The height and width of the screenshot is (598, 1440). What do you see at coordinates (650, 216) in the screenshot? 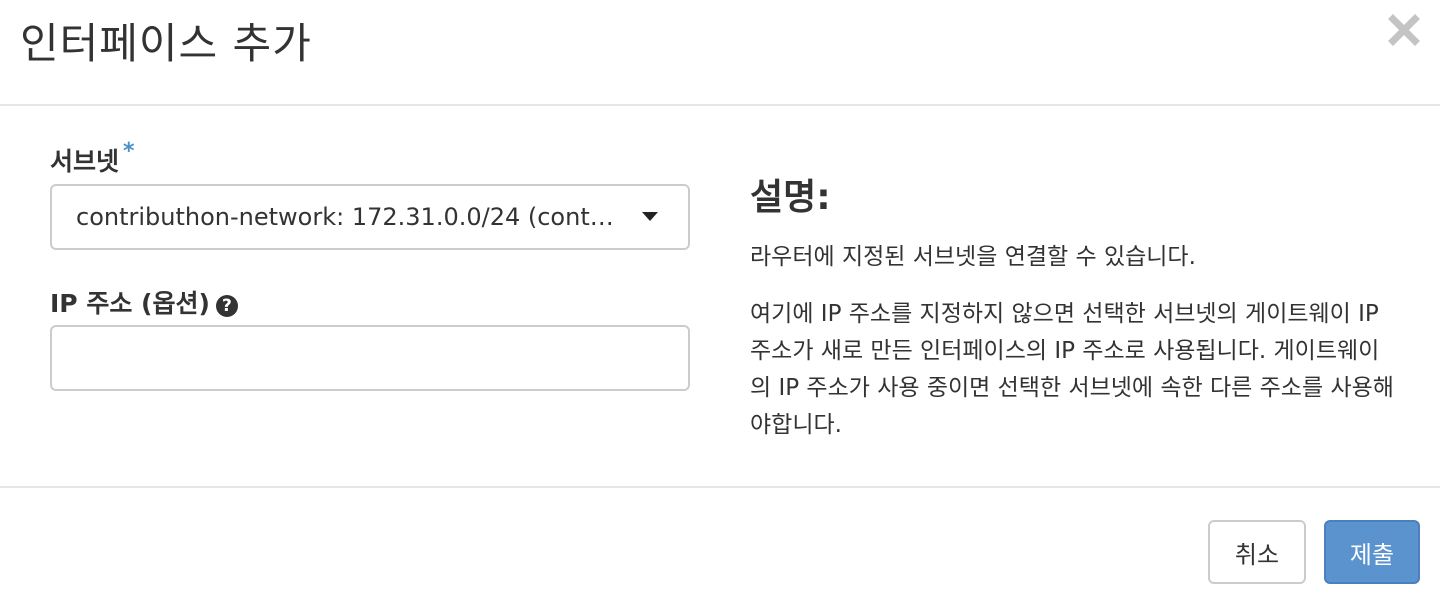
I see `caret-down-icon` at bounding box center [650, 216].